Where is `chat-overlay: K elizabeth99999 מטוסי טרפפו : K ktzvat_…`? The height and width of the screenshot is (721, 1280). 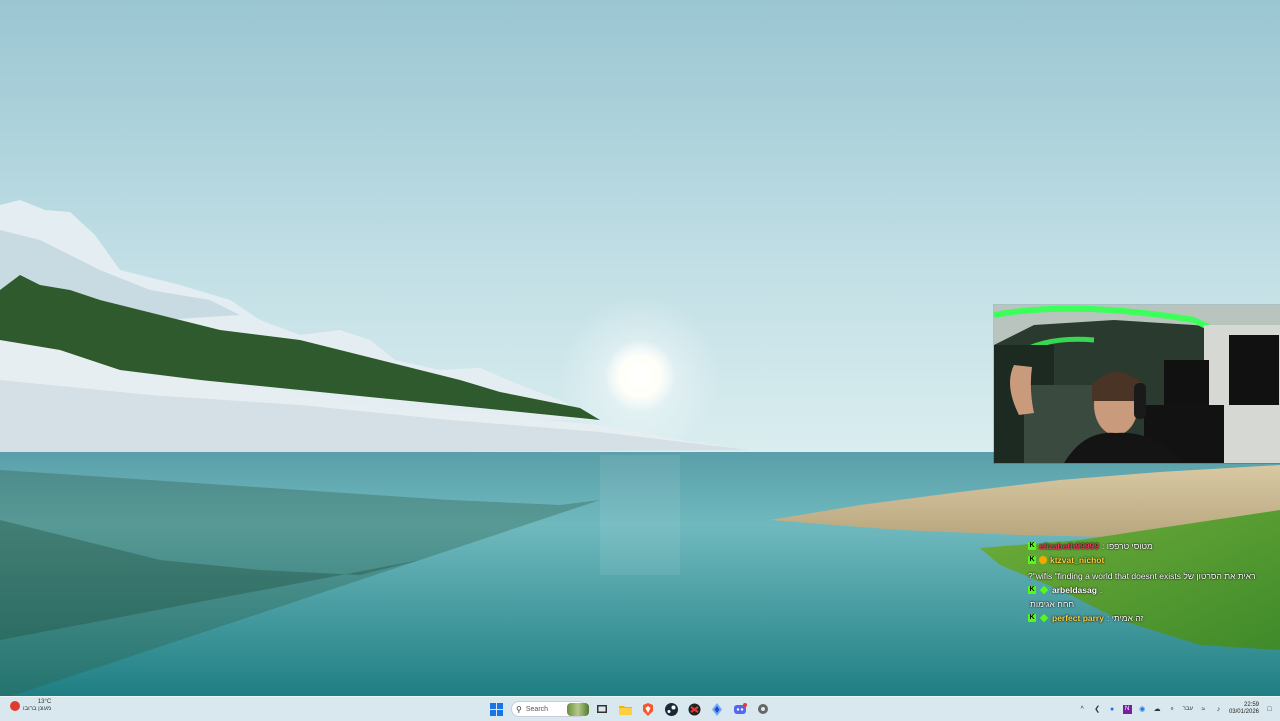 chat-overlay: K elizabeth99999 מטוסי טרפפו : K ktzvat_… is located at coordinates (1150, 583).